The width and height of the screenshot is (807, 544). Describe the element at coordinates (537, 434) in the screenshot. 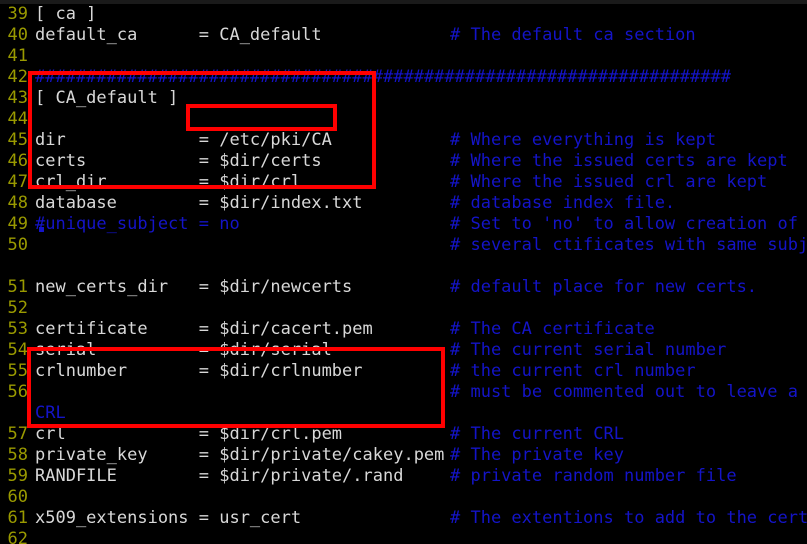

I see `inline-comment: # The current CRL` at that location.